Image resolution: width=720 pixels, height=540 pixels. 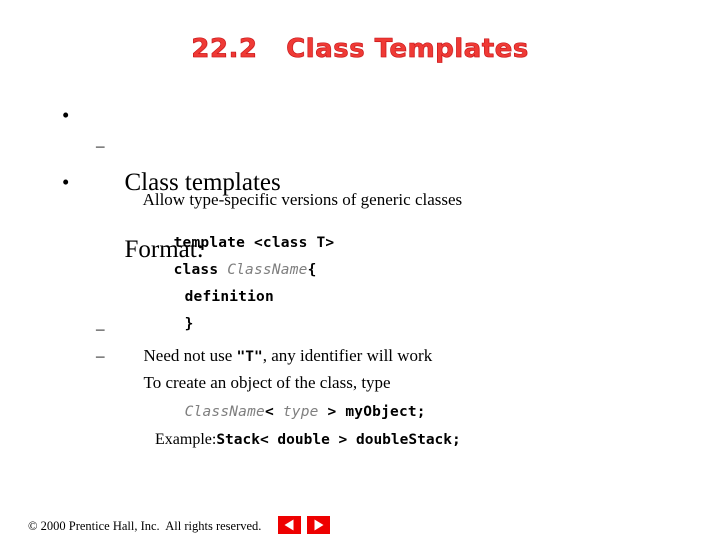 I want to click on code-line-object-instantiation: ClassName< type > myObject;, so click(x=360, y=396).